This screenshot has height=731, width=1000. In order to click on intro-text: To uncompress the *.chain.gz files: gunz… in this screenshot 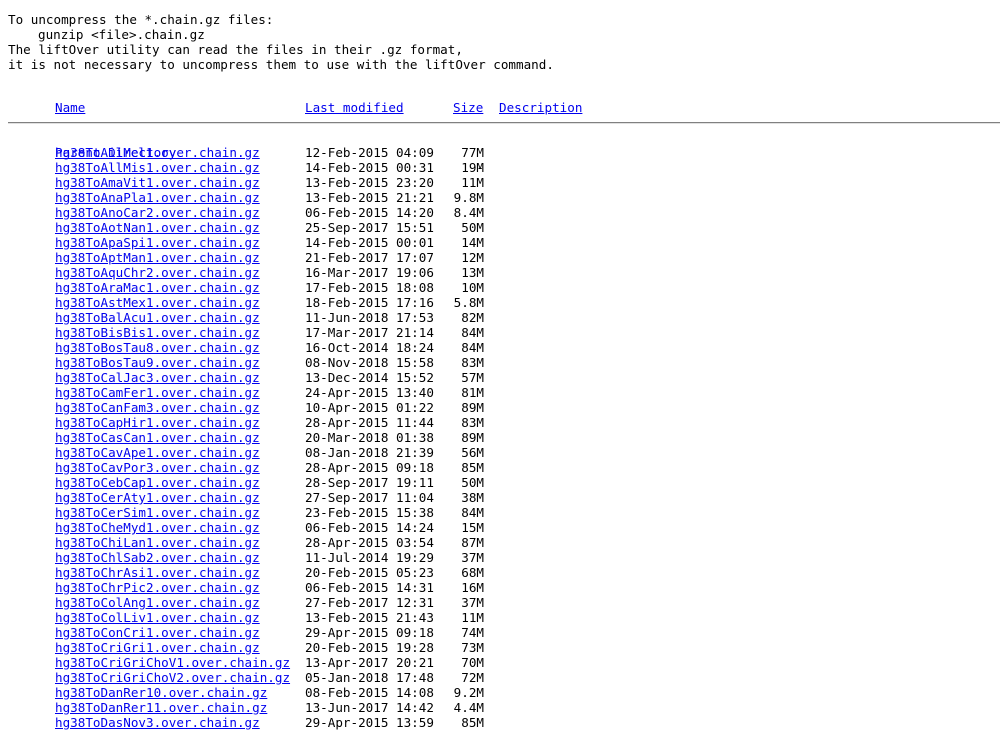, I will do `click(281, 42)`.